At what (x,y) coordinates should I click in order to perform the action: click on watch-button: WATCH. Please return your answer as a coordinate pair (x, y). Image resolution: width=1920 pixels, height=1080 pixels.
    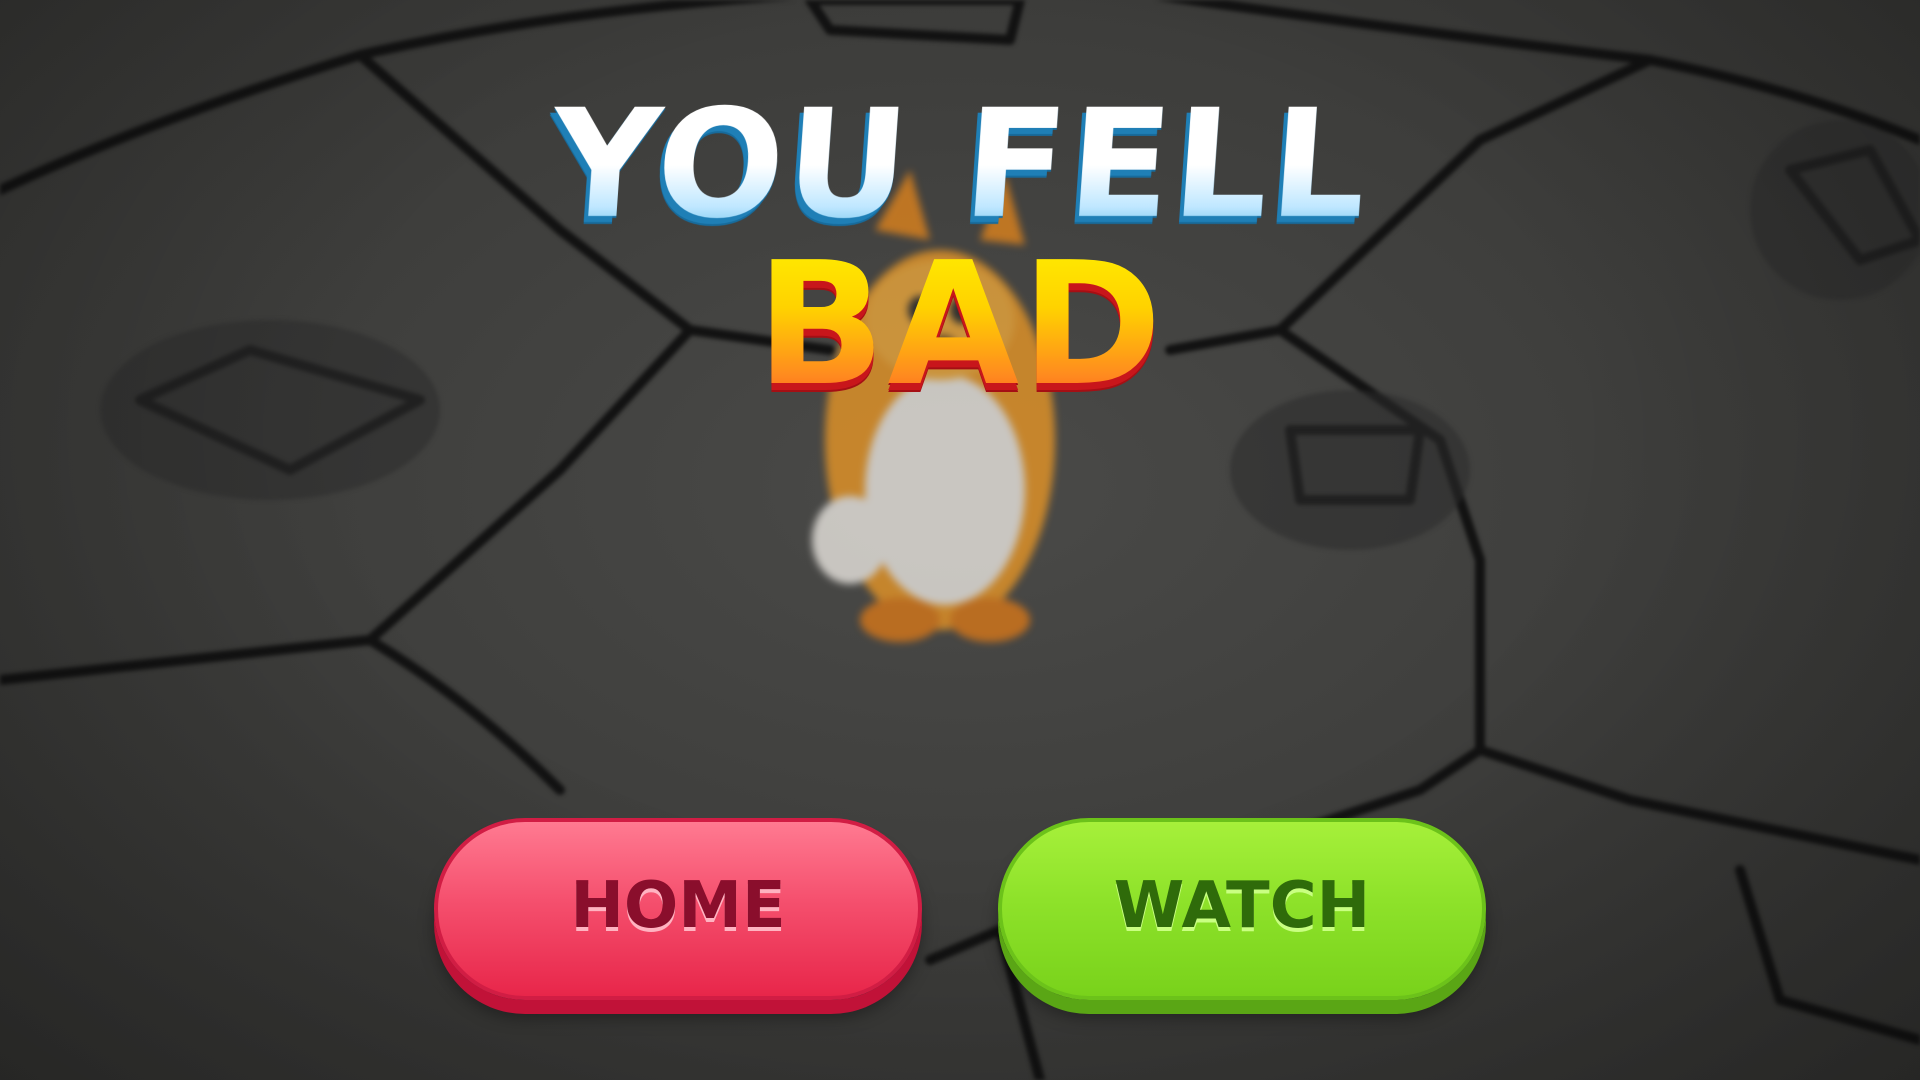
    Looking at the image, I should click on (1242, 909).